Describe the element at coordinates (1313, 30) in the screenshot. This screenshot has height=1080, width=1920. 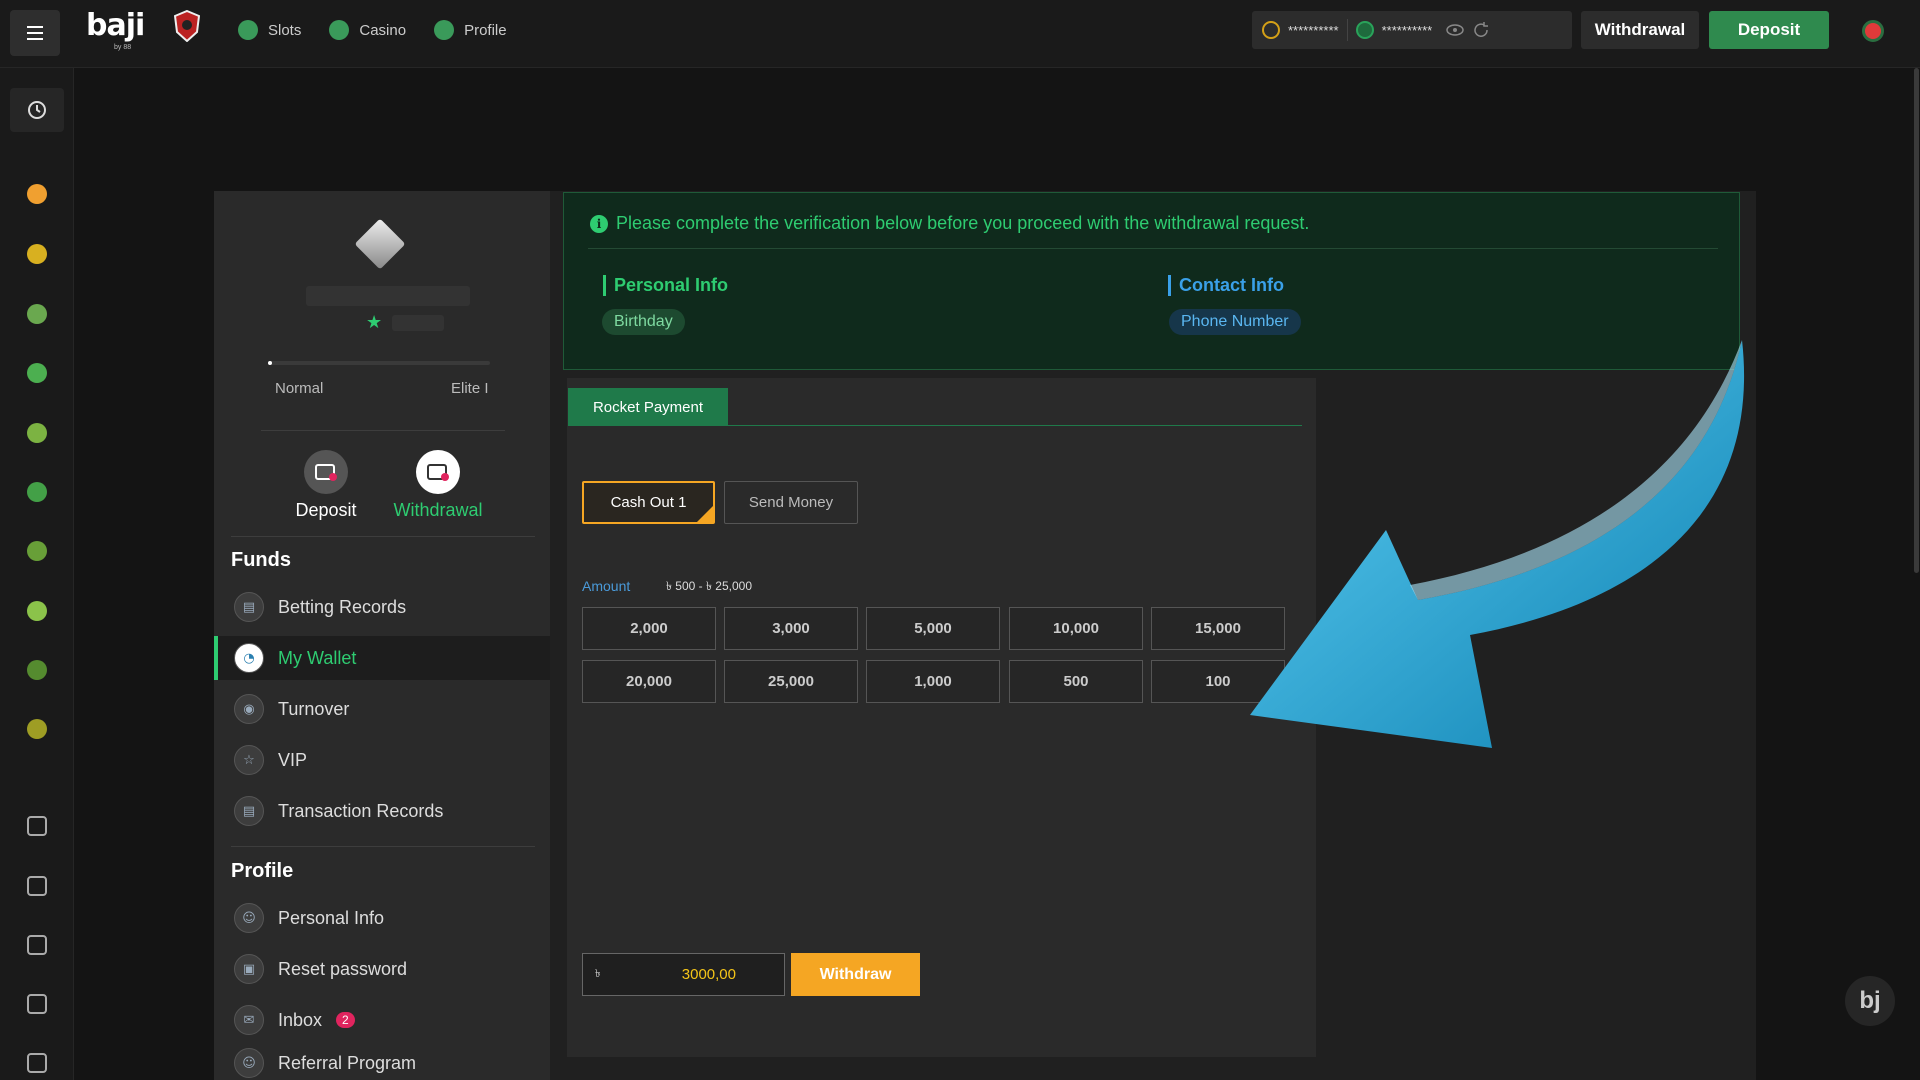
I see `main-balance: **********` at that location.